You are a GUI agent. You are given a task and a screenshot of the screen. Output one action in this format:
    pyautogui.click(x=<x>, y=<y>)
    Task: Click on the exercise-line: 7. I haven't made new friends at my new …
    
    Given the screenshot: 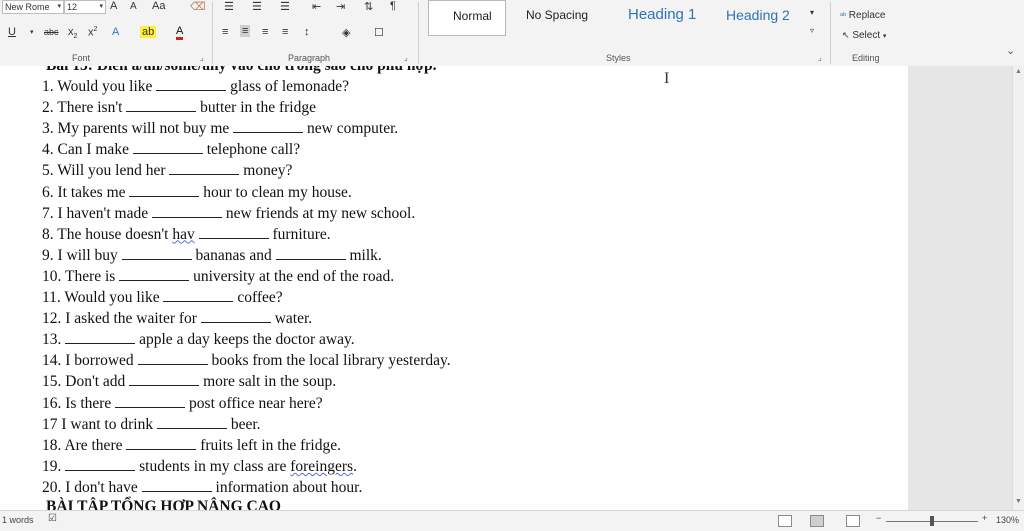 What is the action you would take?
    pyautogui.click(x=228, y=214)
    